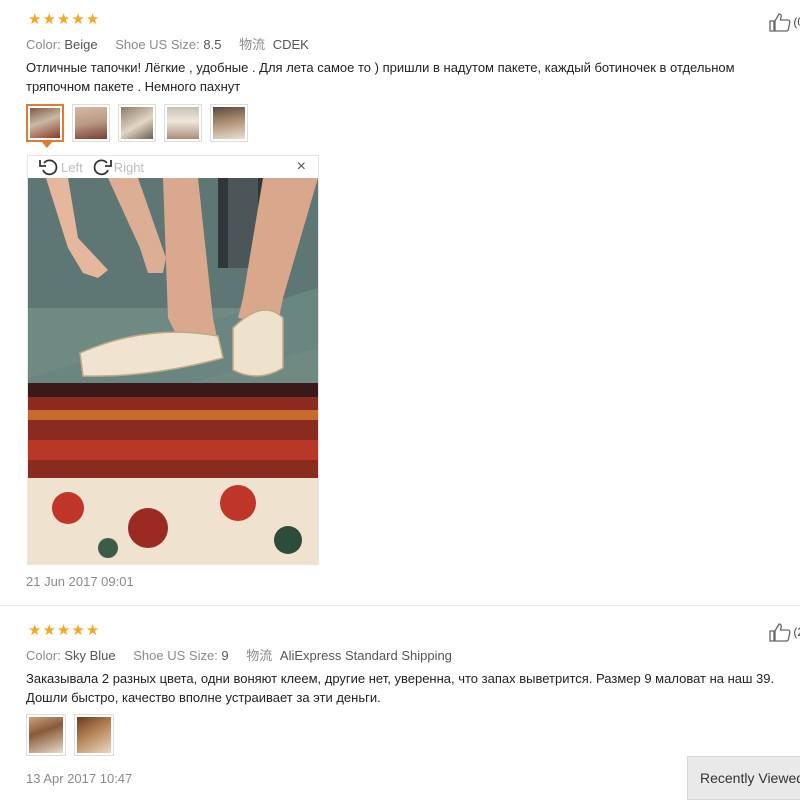  What do you see at coordinates (47, 144) in the screenshot?
I see `selected-caret` at bounding box center [47, 144].